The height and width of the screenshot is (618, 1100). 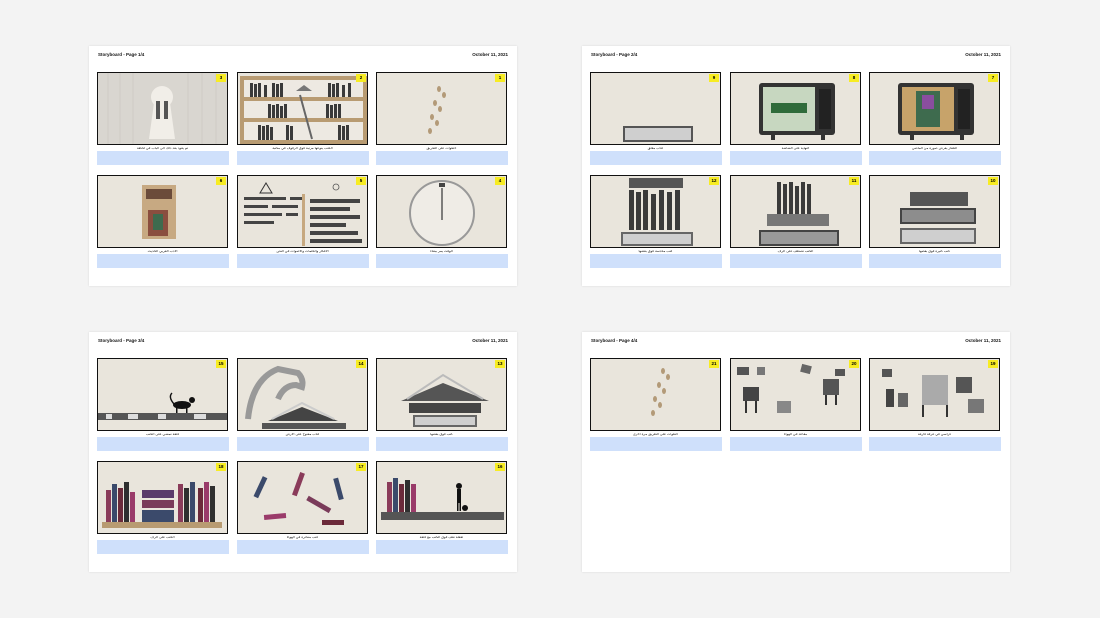 I want to click on frame-caption: كتب مكدسة فوق بعضها, so click(x=655, y=251).